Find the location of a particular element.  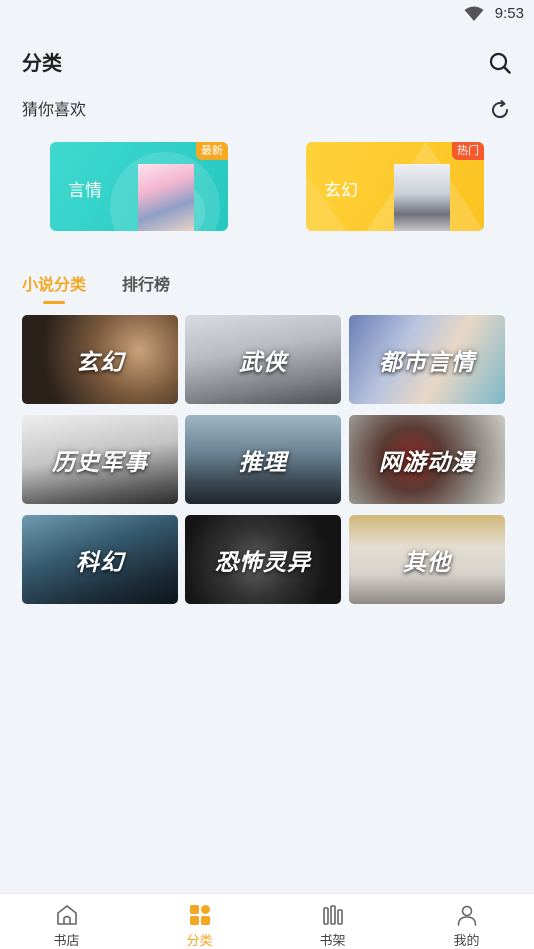

search-icon is located at coordinates (500, 63).